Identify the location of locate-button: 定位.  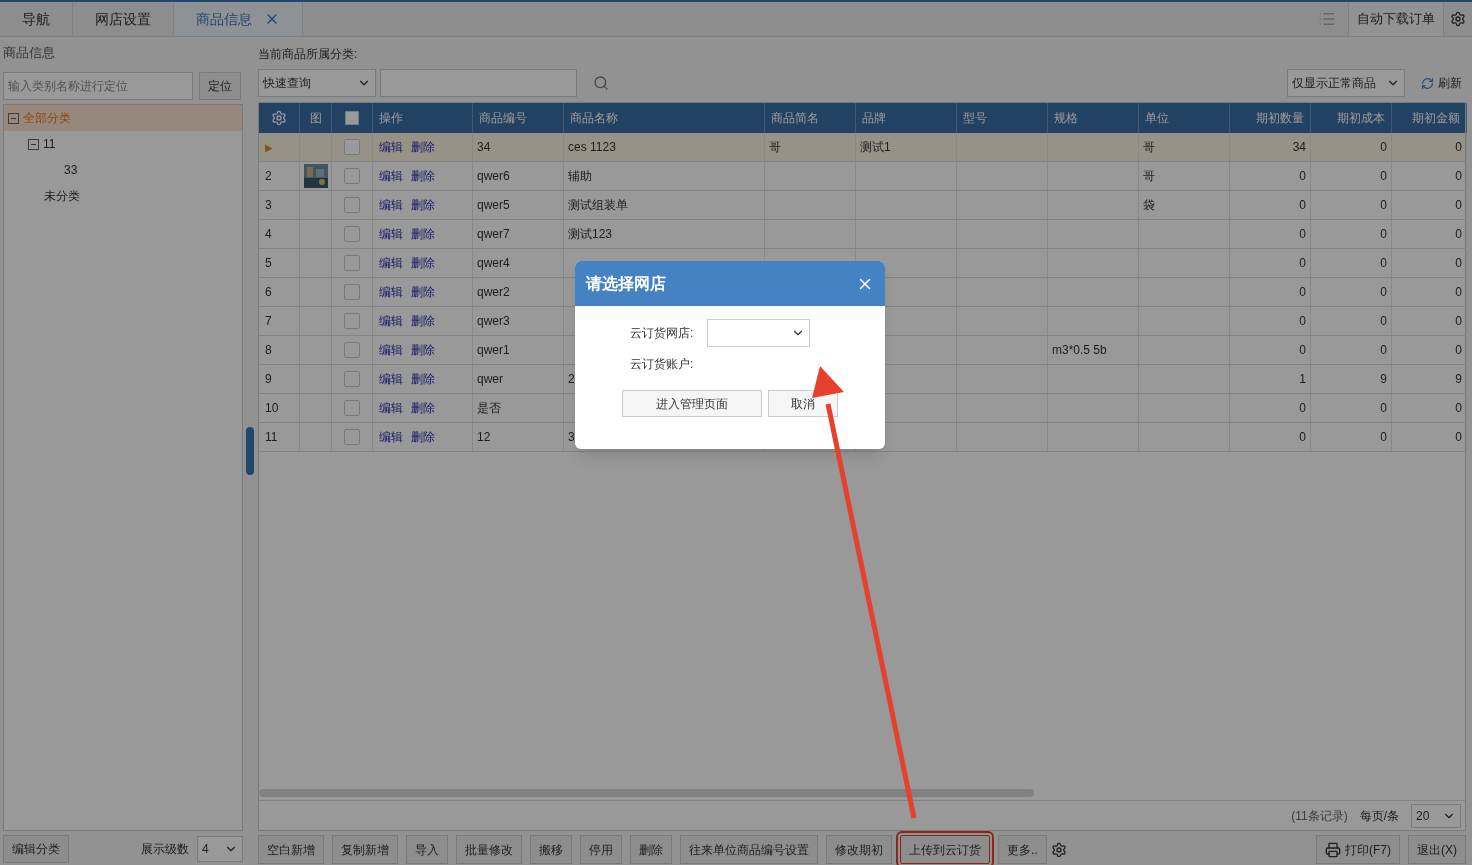
(220, 86).